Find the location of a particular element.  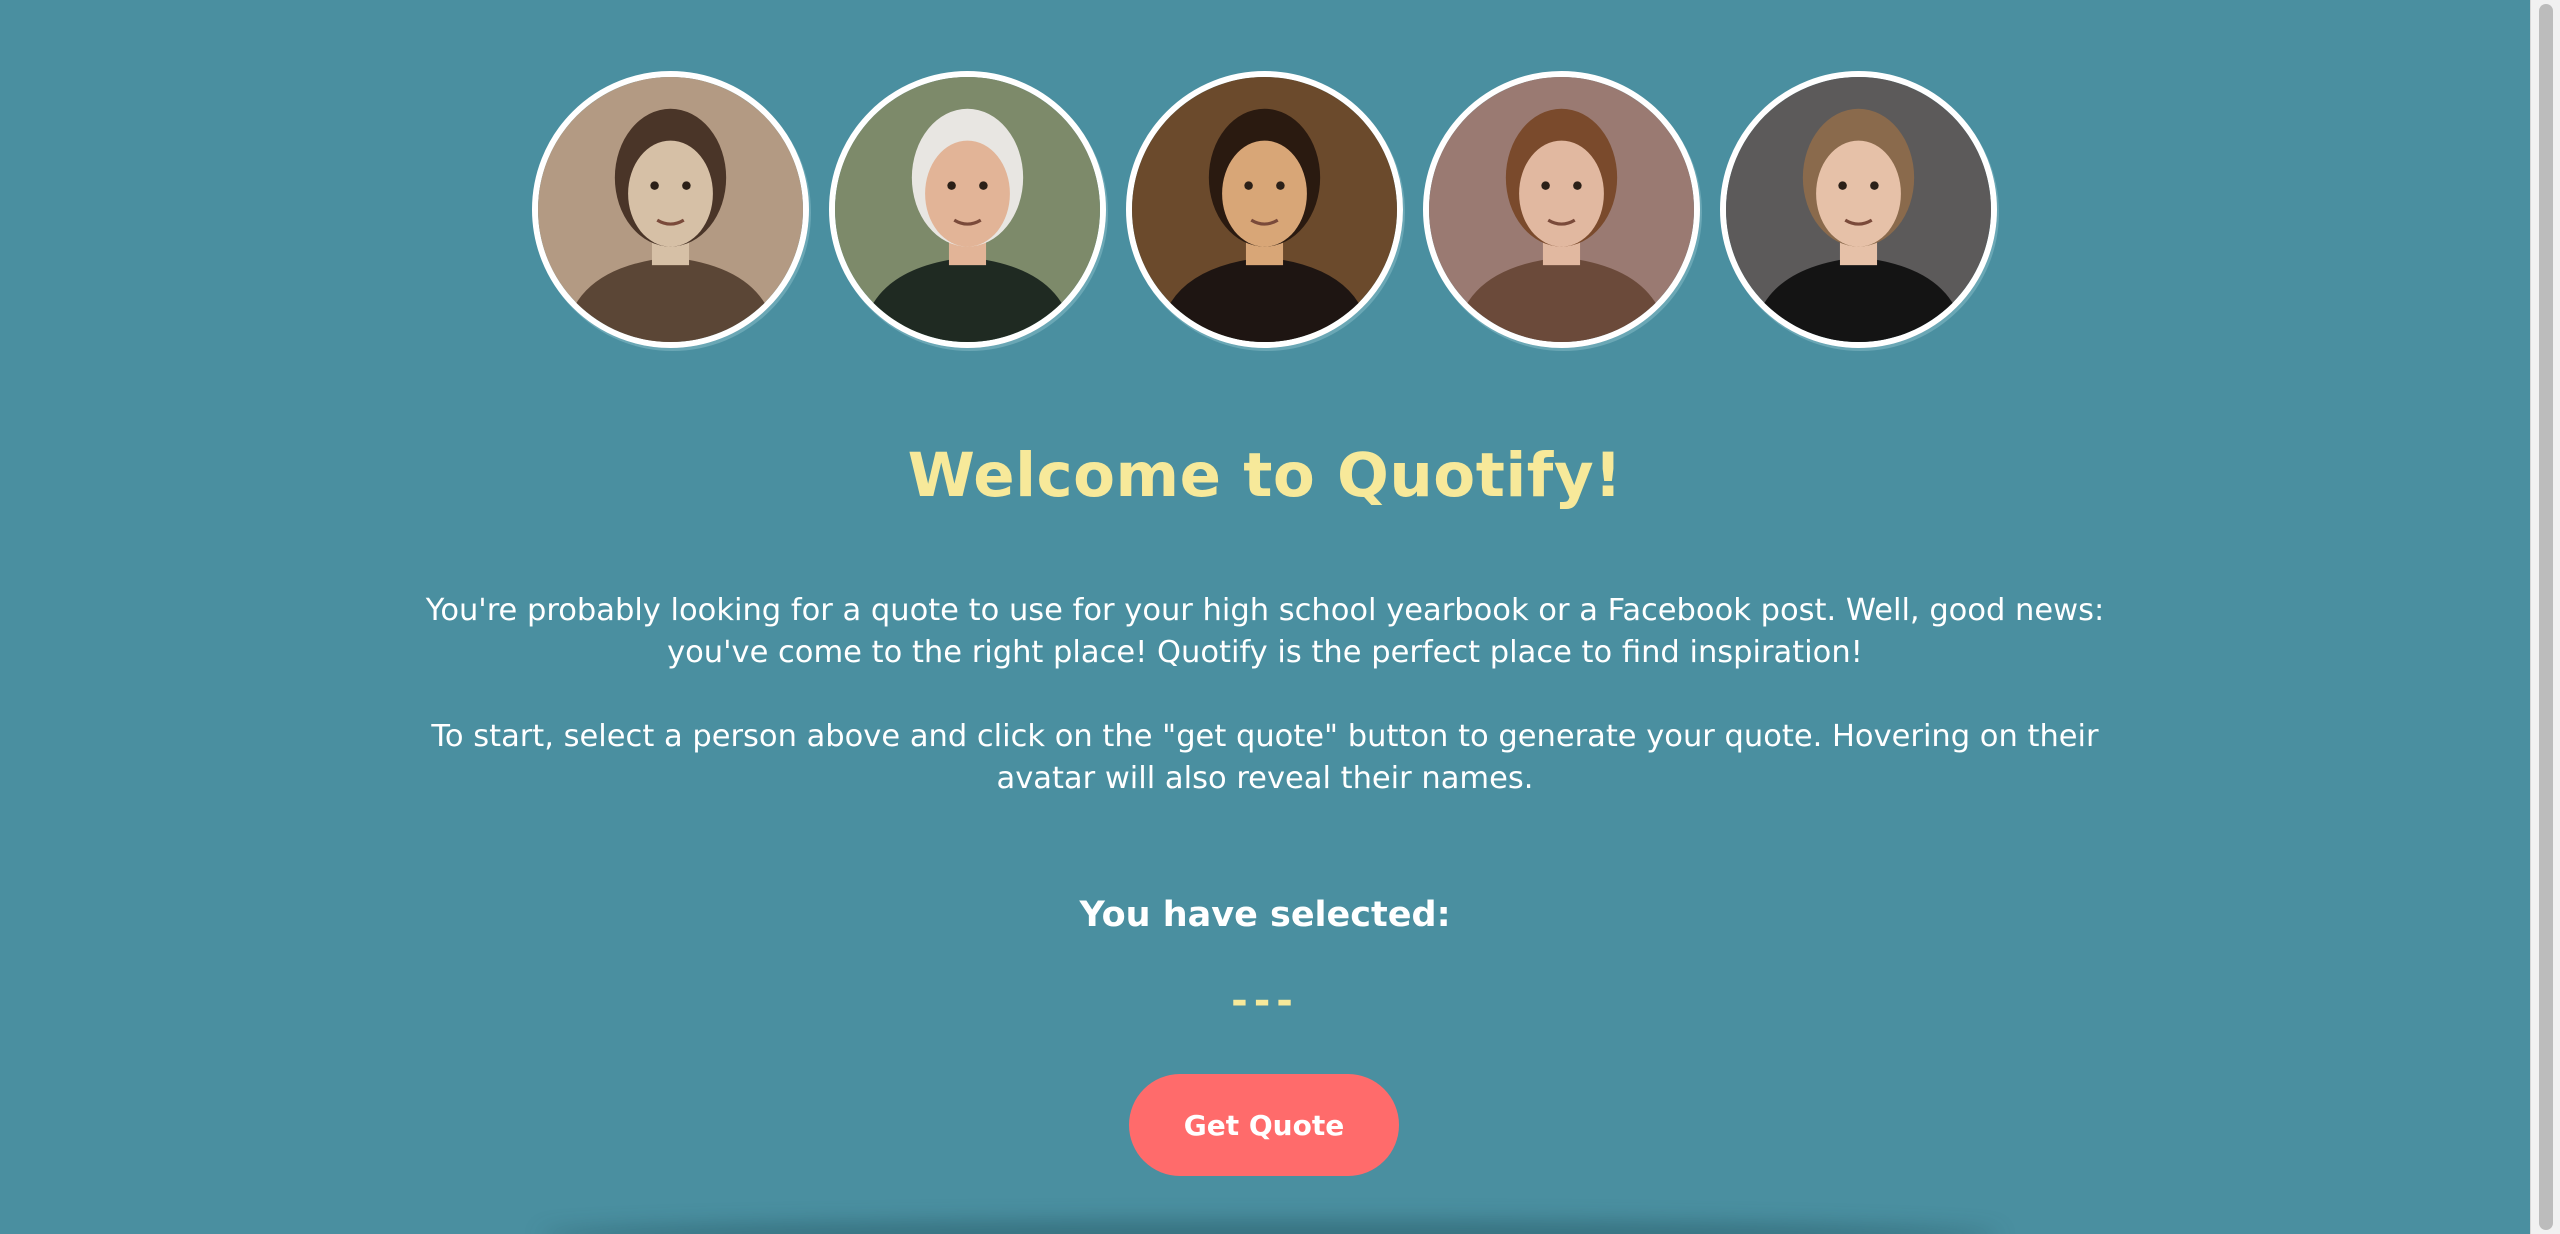

scrollbar-thumb is located at coordinates (2546, 617).